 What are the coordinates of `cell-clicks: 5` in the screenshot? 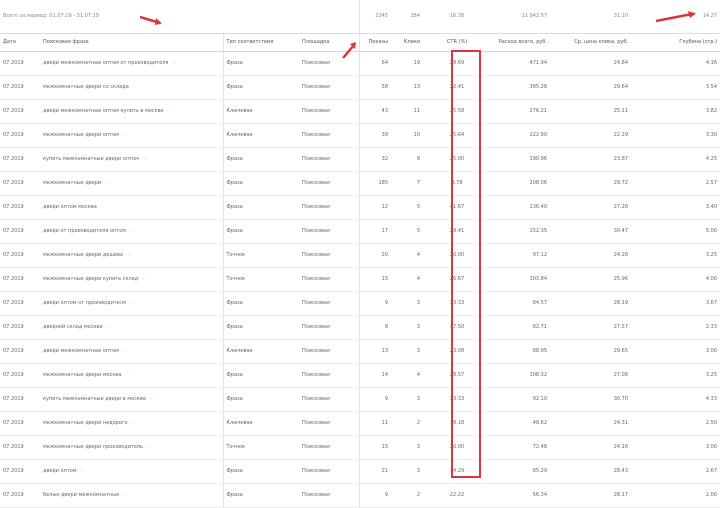 It's located at (407, 231).